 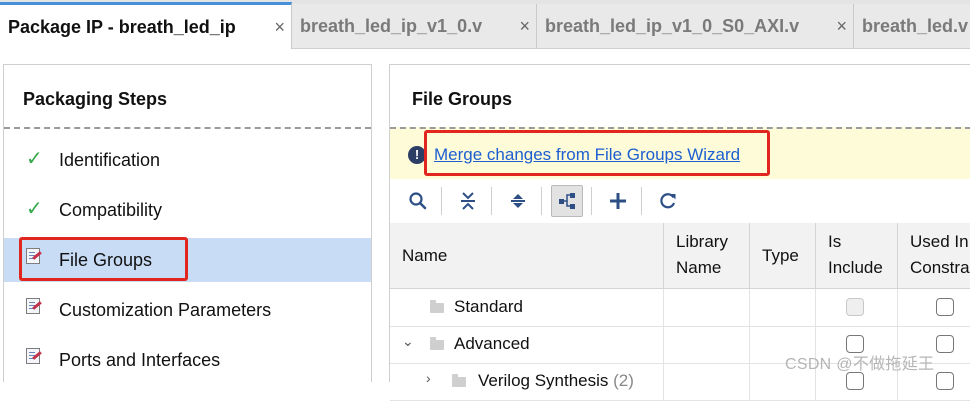 What do you see at coordinates (835, 241) in the screenshot?
I see `column-label: Is` at bounding box center [835, 241].